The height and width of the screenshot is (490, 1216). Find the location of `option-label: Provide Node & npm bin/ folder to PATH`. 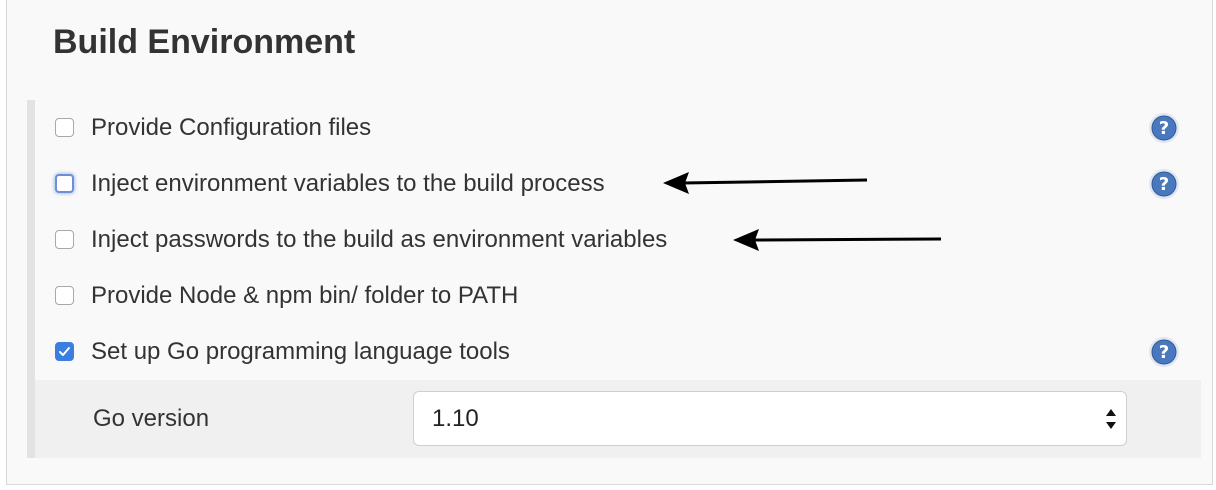

option-label: Provide Node & npm bin/ folder to PATH is located at coordinates (305, 295).